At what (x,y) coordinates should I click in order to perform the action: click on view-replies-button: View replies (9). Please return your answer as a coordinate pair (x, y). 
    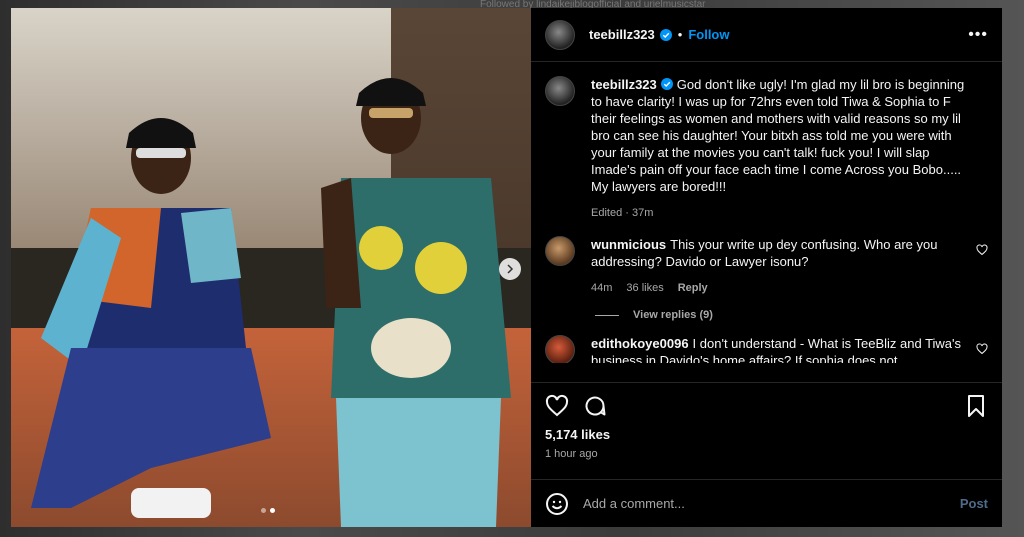
    Looking at the image, I should click on (791, 315).